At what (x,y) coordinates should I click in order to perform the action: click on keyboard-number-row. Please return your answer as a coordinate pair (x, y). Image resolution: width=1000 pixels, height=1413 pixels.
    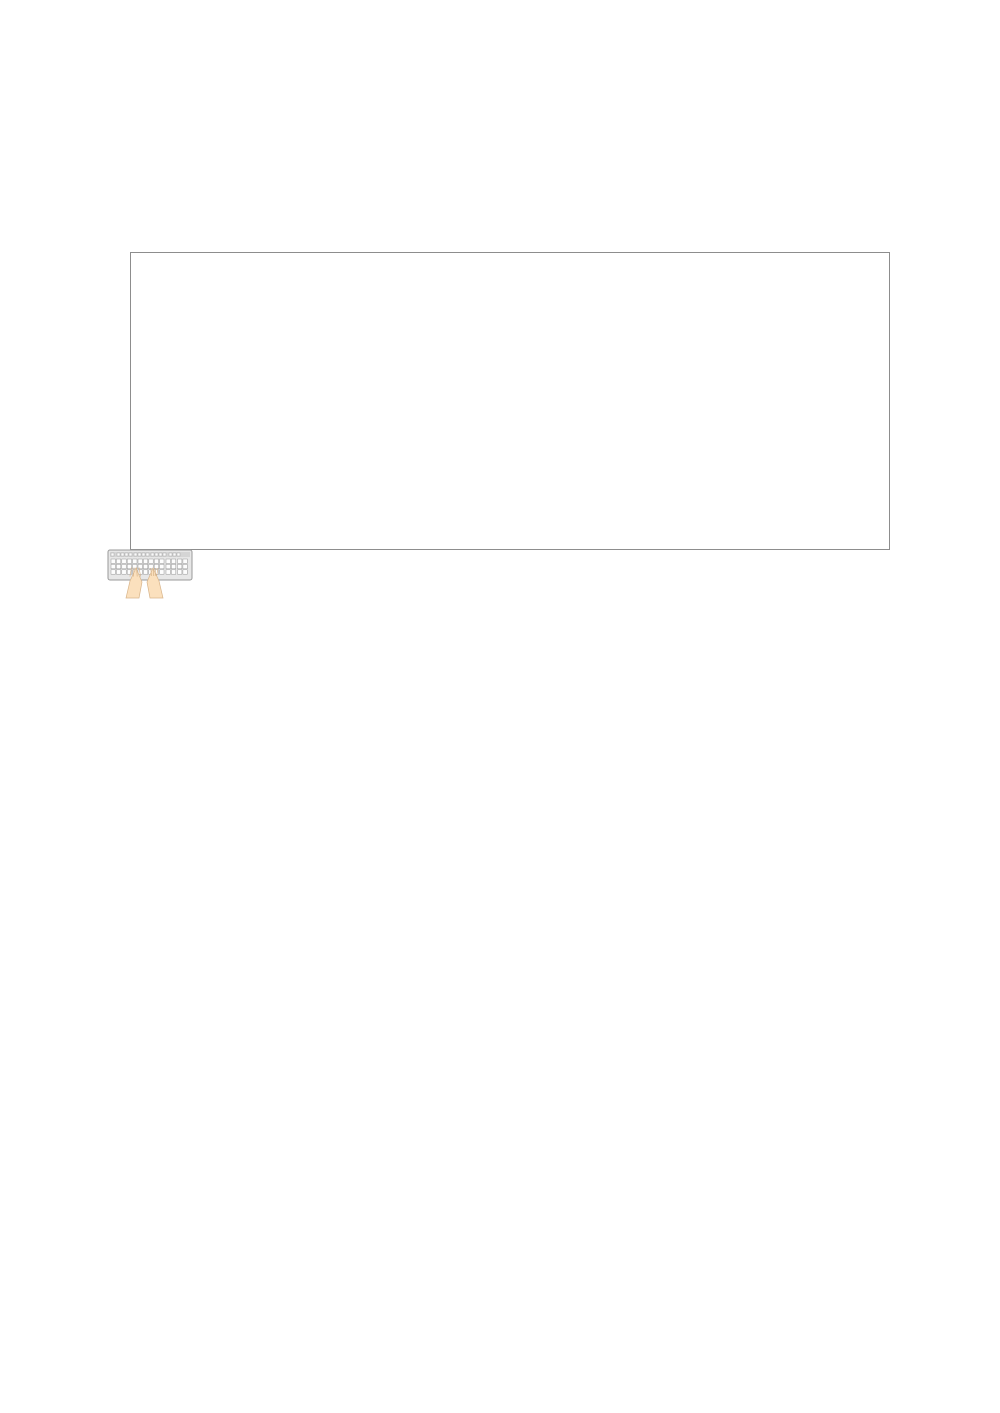
    Looking at the image, I should click on (510, 312).